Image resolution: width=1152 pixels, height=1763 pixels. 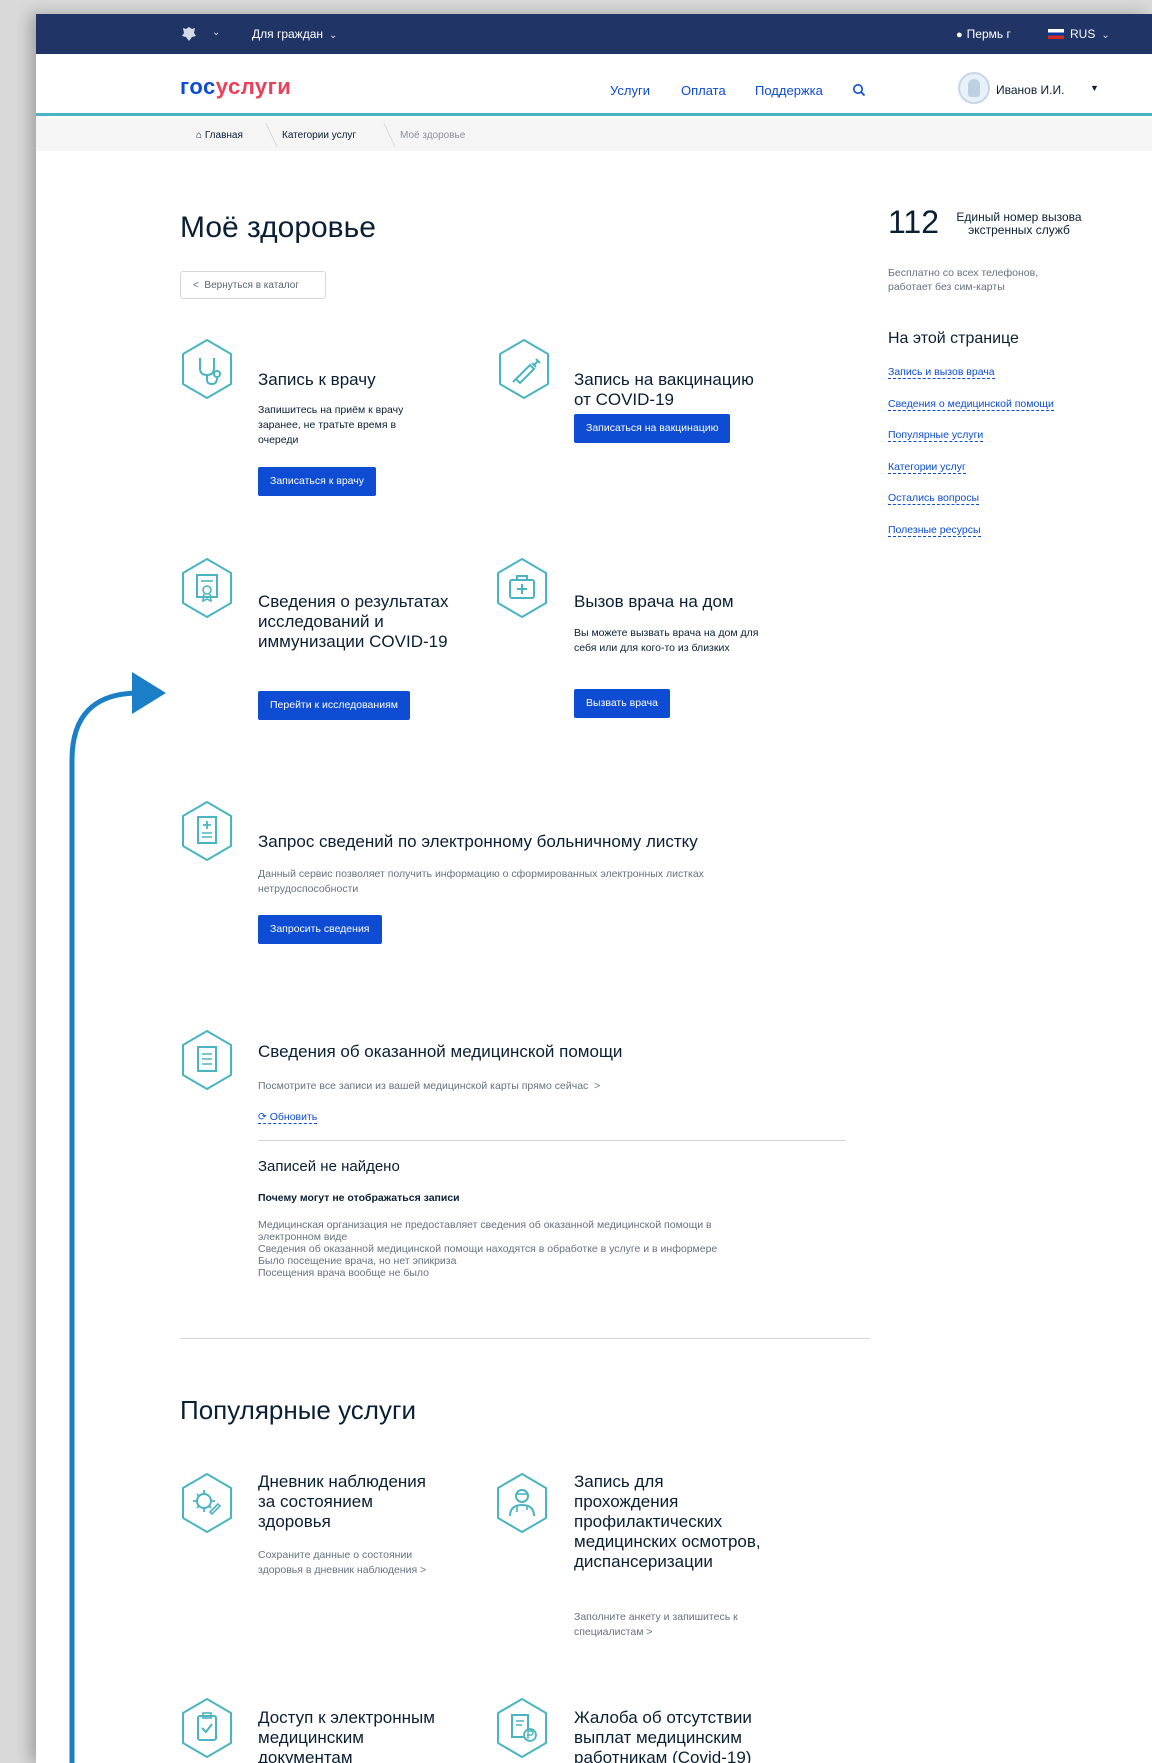 What do you see at coordinates (207, 588) in the screenshot?
I see `certificate-icon` at bounding box center [207, 588].